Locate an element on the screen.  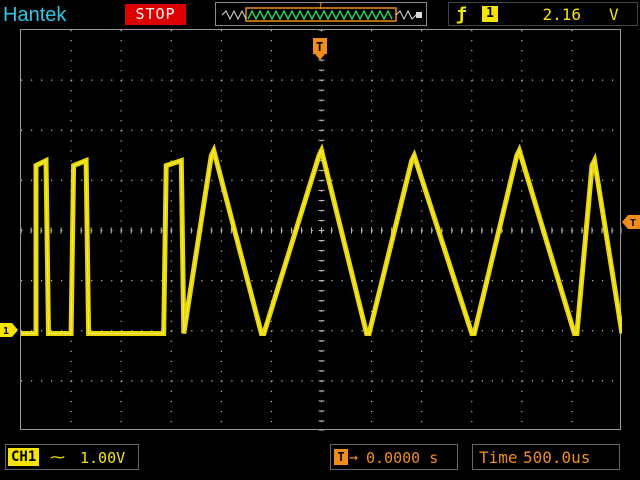
trigger-position-marker-label: T is located at coordinates (319, 47).